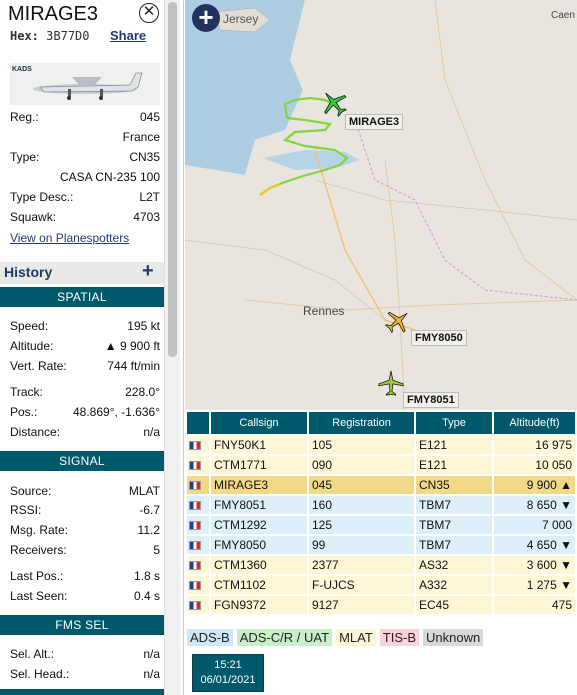 This screenshot has height=695, width=577. What do you see at coordinates (109, 177) in the screenshot?
I see `type-full-value: CASA CN-235 100` at bounding box center [109, 177].